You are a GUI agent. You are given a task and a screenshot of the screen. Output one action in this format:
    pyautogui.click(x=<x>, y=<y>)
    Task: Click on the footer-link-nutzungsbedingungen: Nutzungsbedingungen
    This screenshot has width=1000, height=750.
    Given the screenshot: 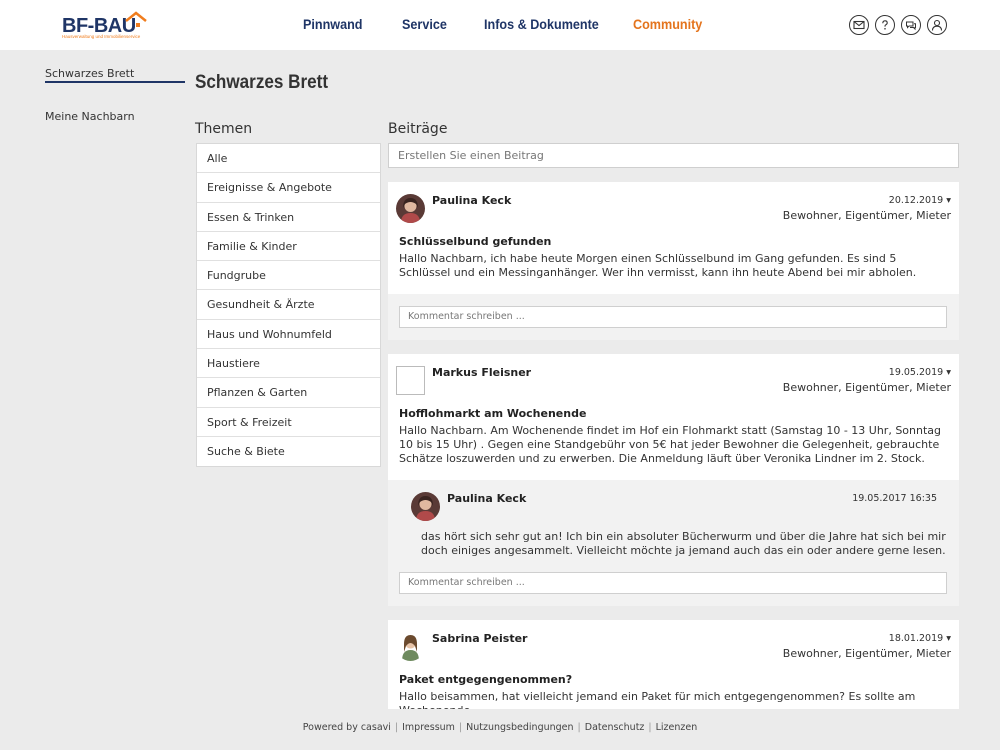 What is the action you would take?
    pyautogui.click(x=519, y=727)
    